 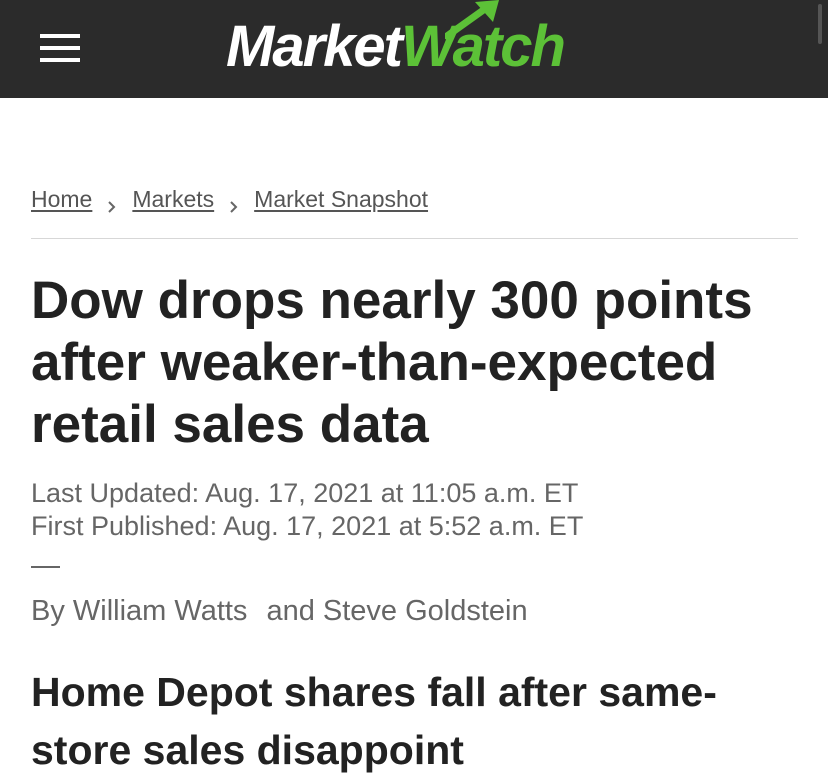 I want to click on short-divider, so click(x=45, y=567).